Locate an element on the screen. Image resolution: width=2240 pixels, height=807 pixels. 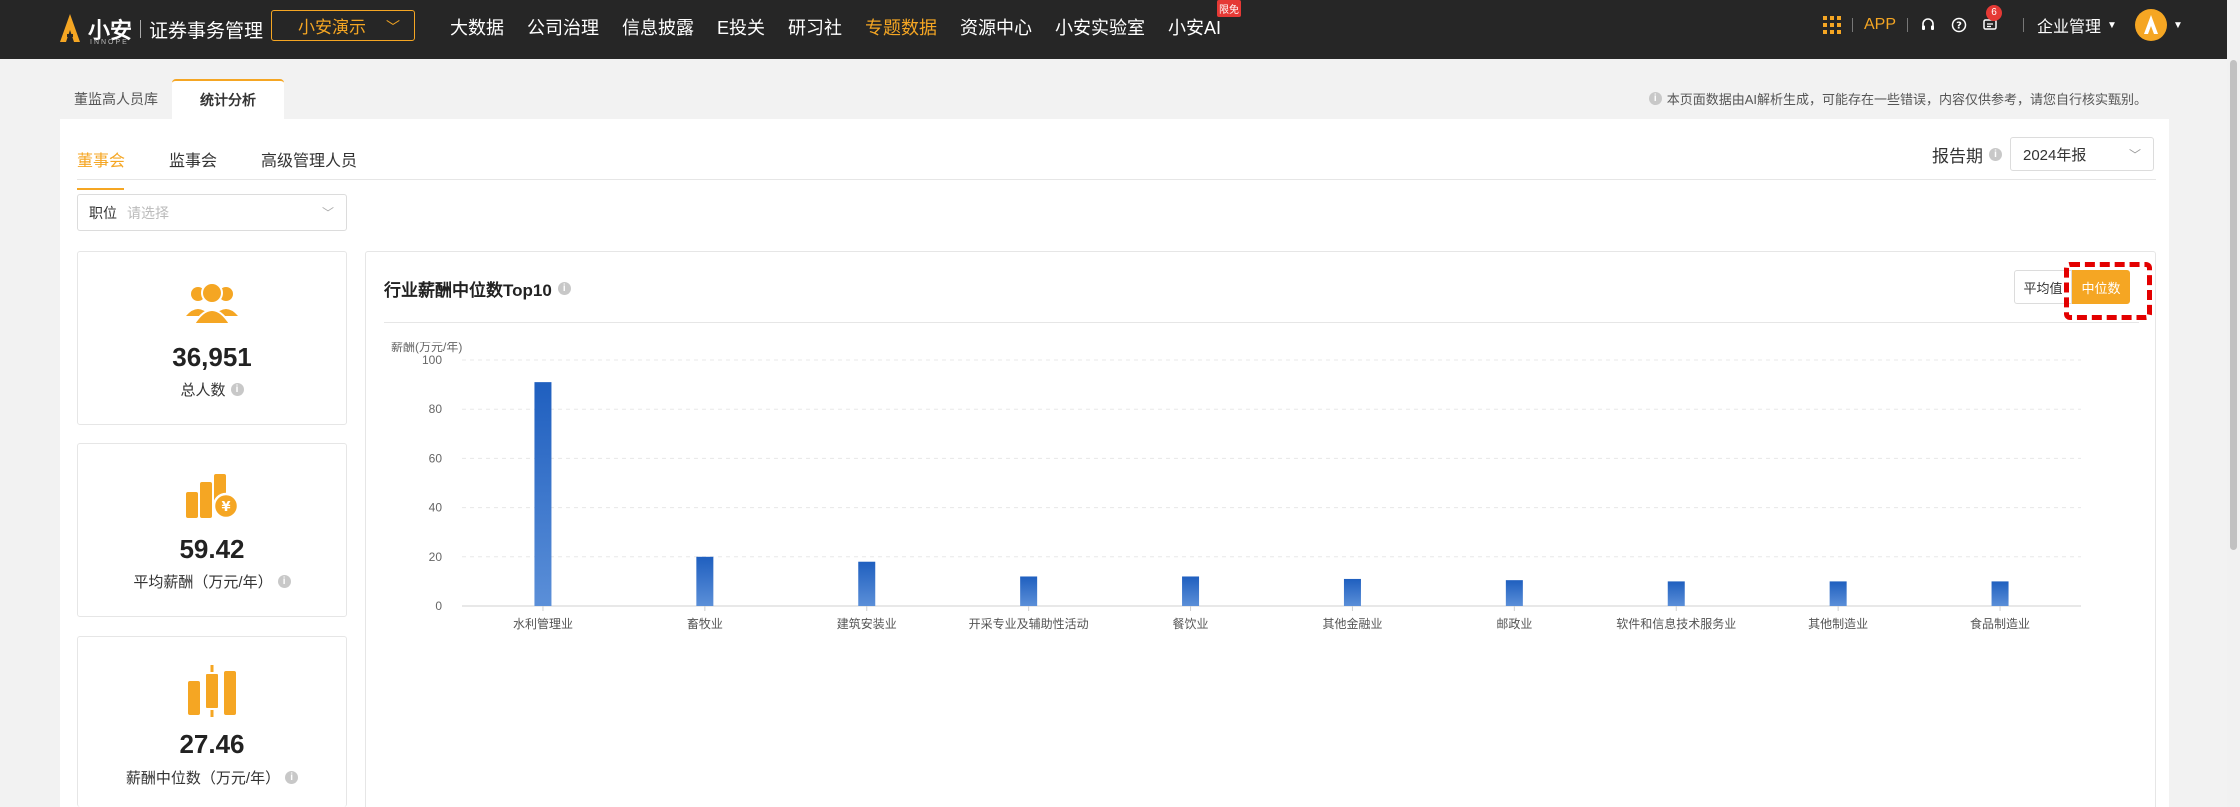
nav-item-resources: 资源中心 is located at coordinates (996, 27).